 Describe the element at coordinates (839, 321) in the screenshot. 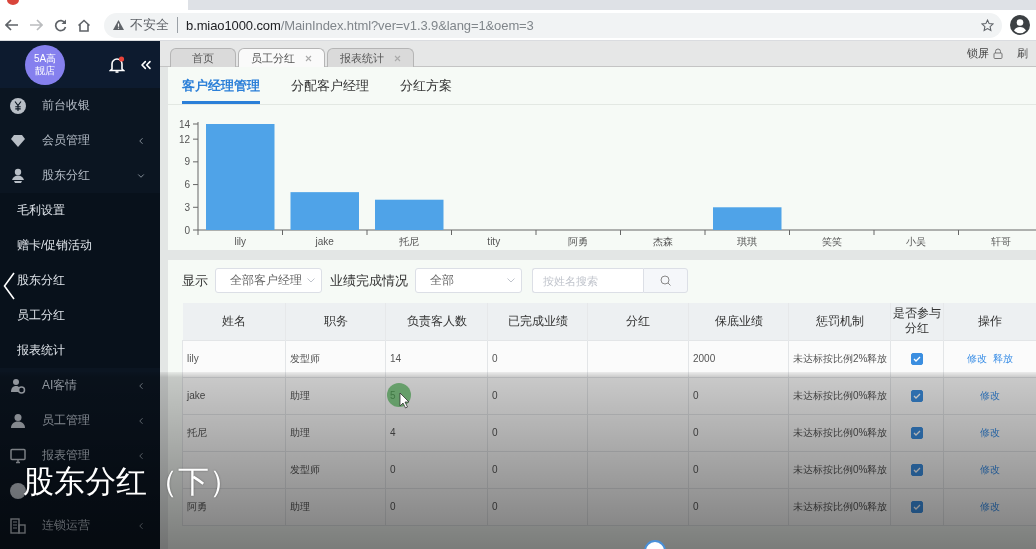

I see `column-header: 惩罚机制` at that location.